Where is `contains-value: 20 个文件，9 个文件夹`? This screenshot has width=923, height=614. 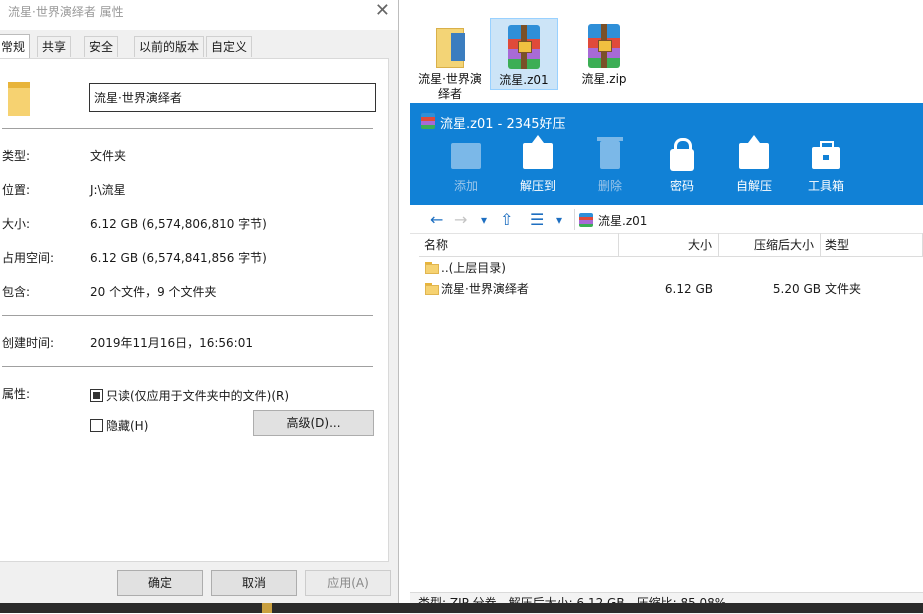 contains-value: 20 个文件，9 个文件夹 is located at coordinates (153, 292).